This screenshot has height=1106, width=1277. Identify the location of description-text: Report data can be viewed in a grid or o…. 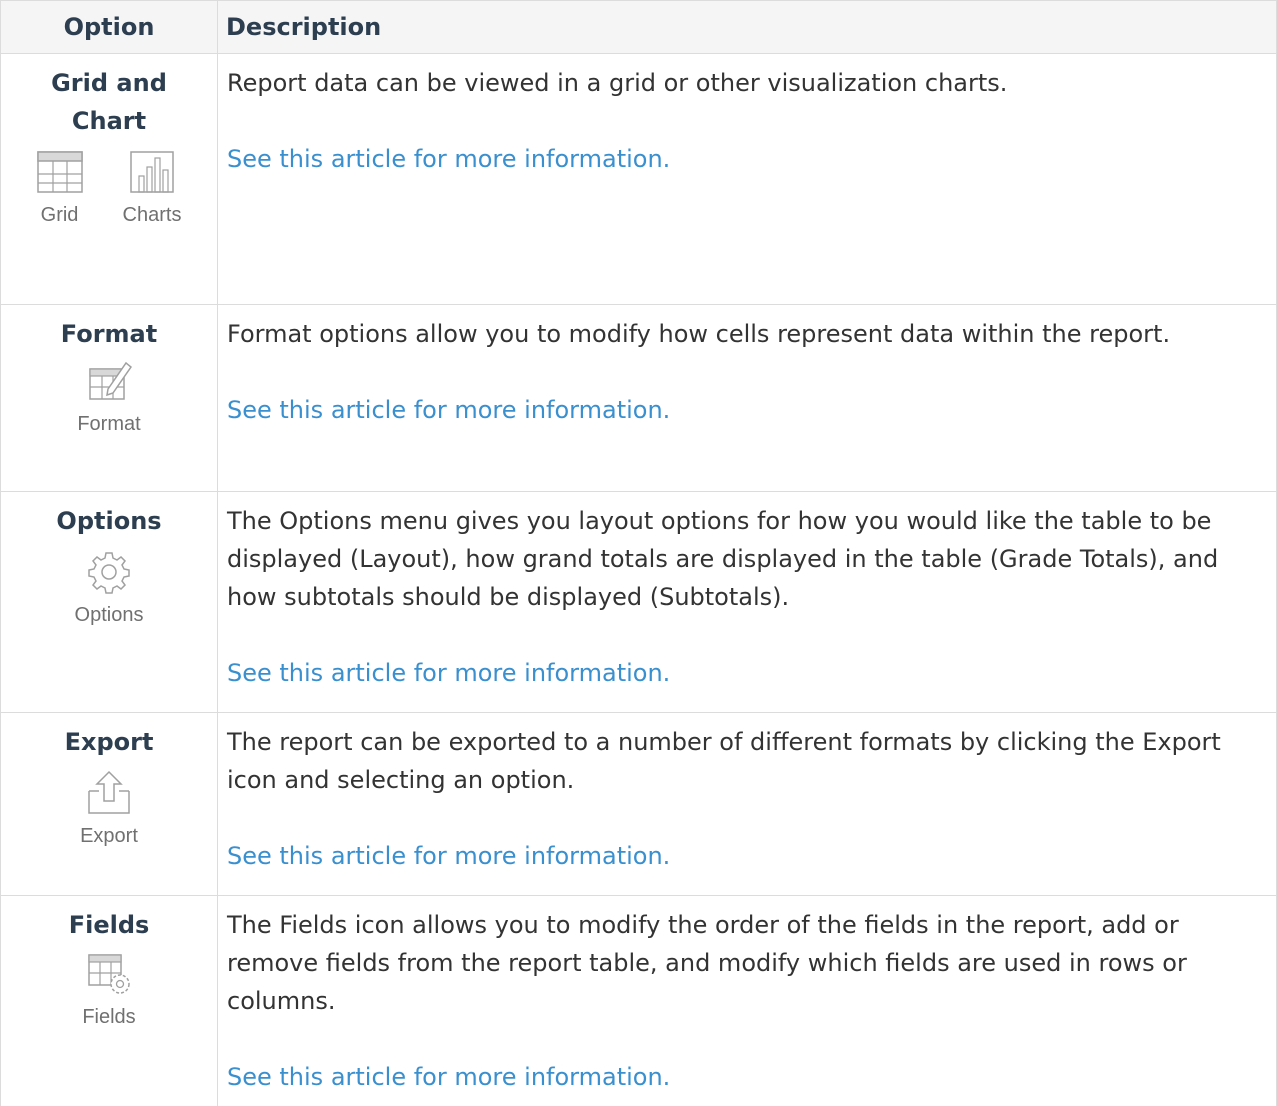
(746, 83).